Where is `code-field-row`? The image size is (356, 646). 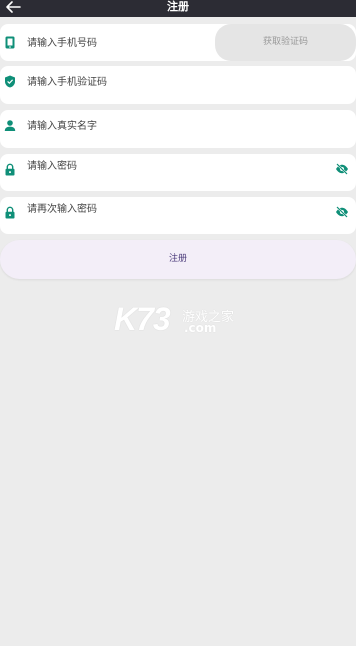
code-field-row is located at coordinates (178, 85).